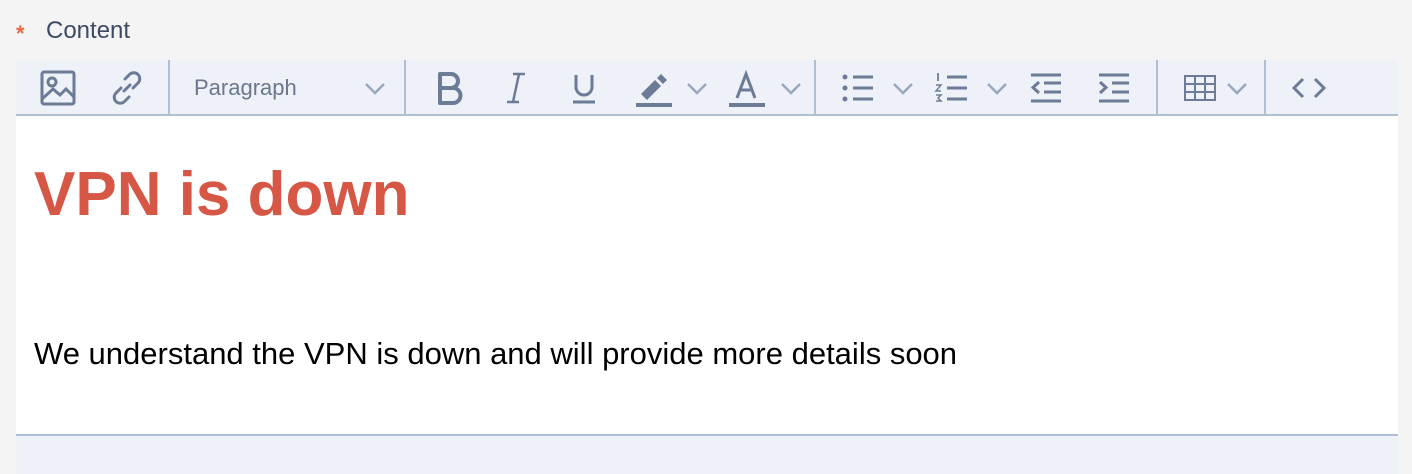  I want to click on insert-link-button, so click(127, 88).